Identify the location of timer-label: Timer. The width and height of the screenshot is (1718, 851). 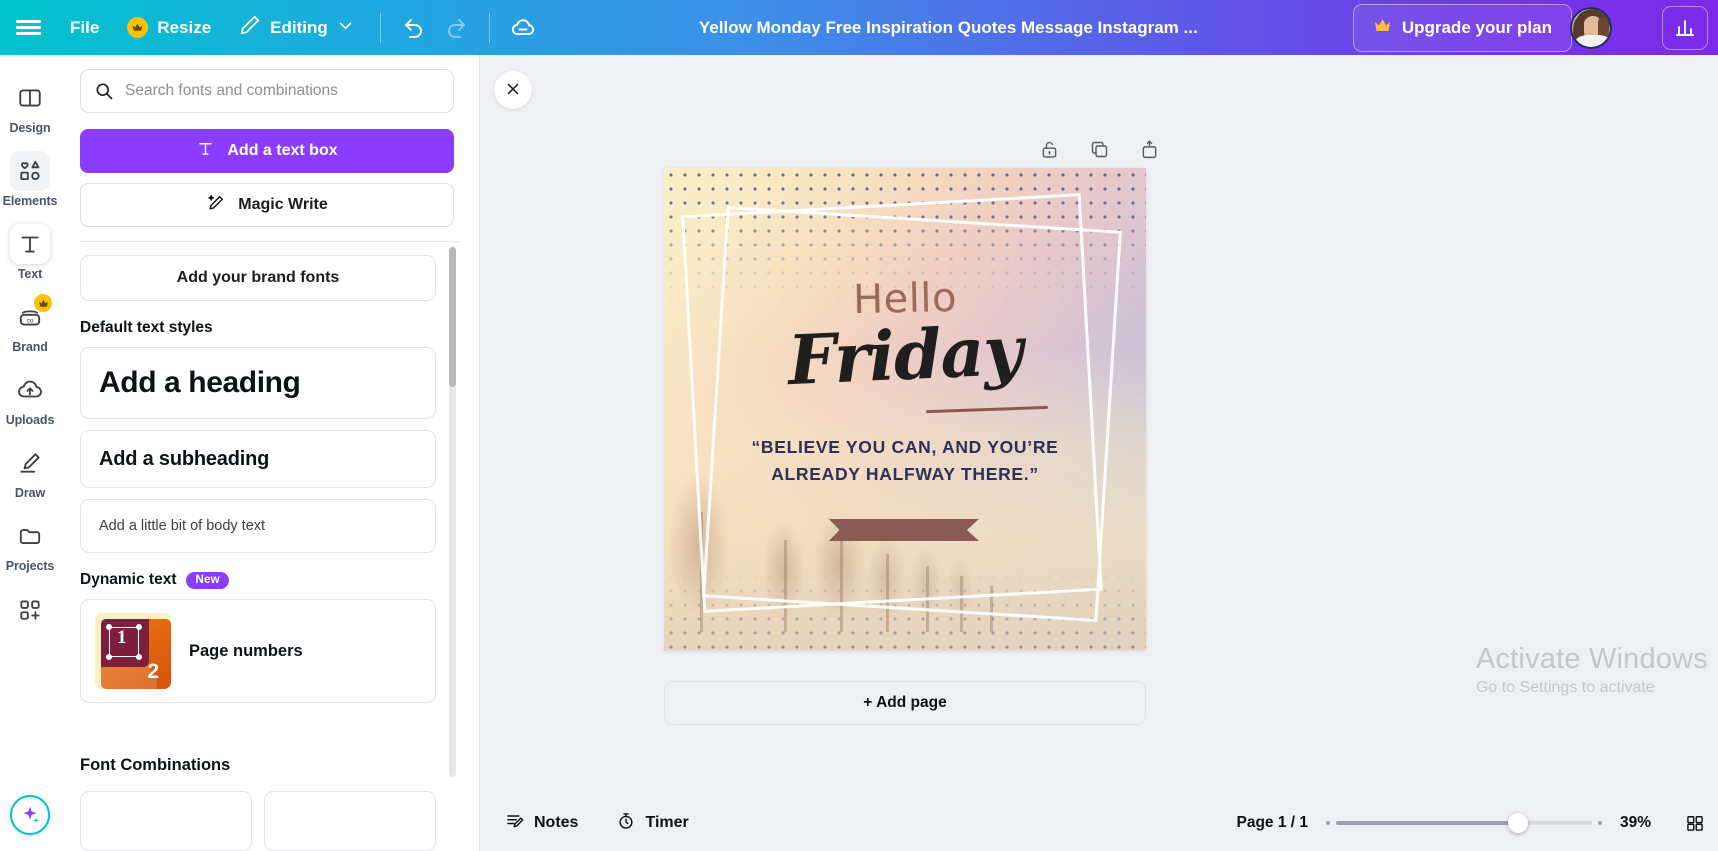
(667, 822).